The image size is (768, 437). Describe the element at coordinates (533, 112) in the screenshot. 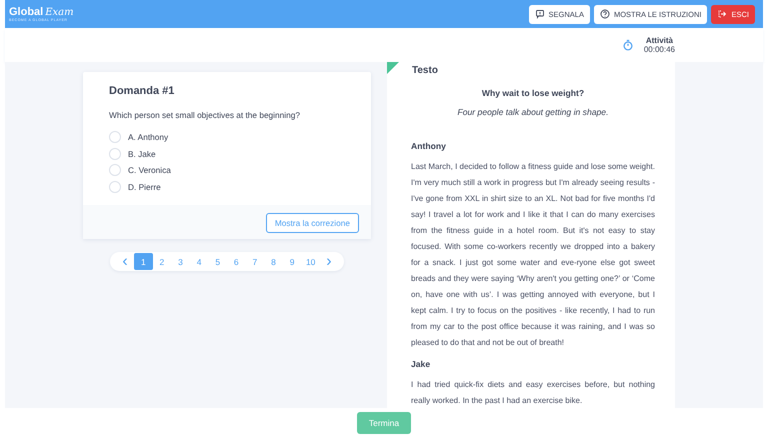

I see `text-subtitle: Four people talk about getting in shape.` at that location.